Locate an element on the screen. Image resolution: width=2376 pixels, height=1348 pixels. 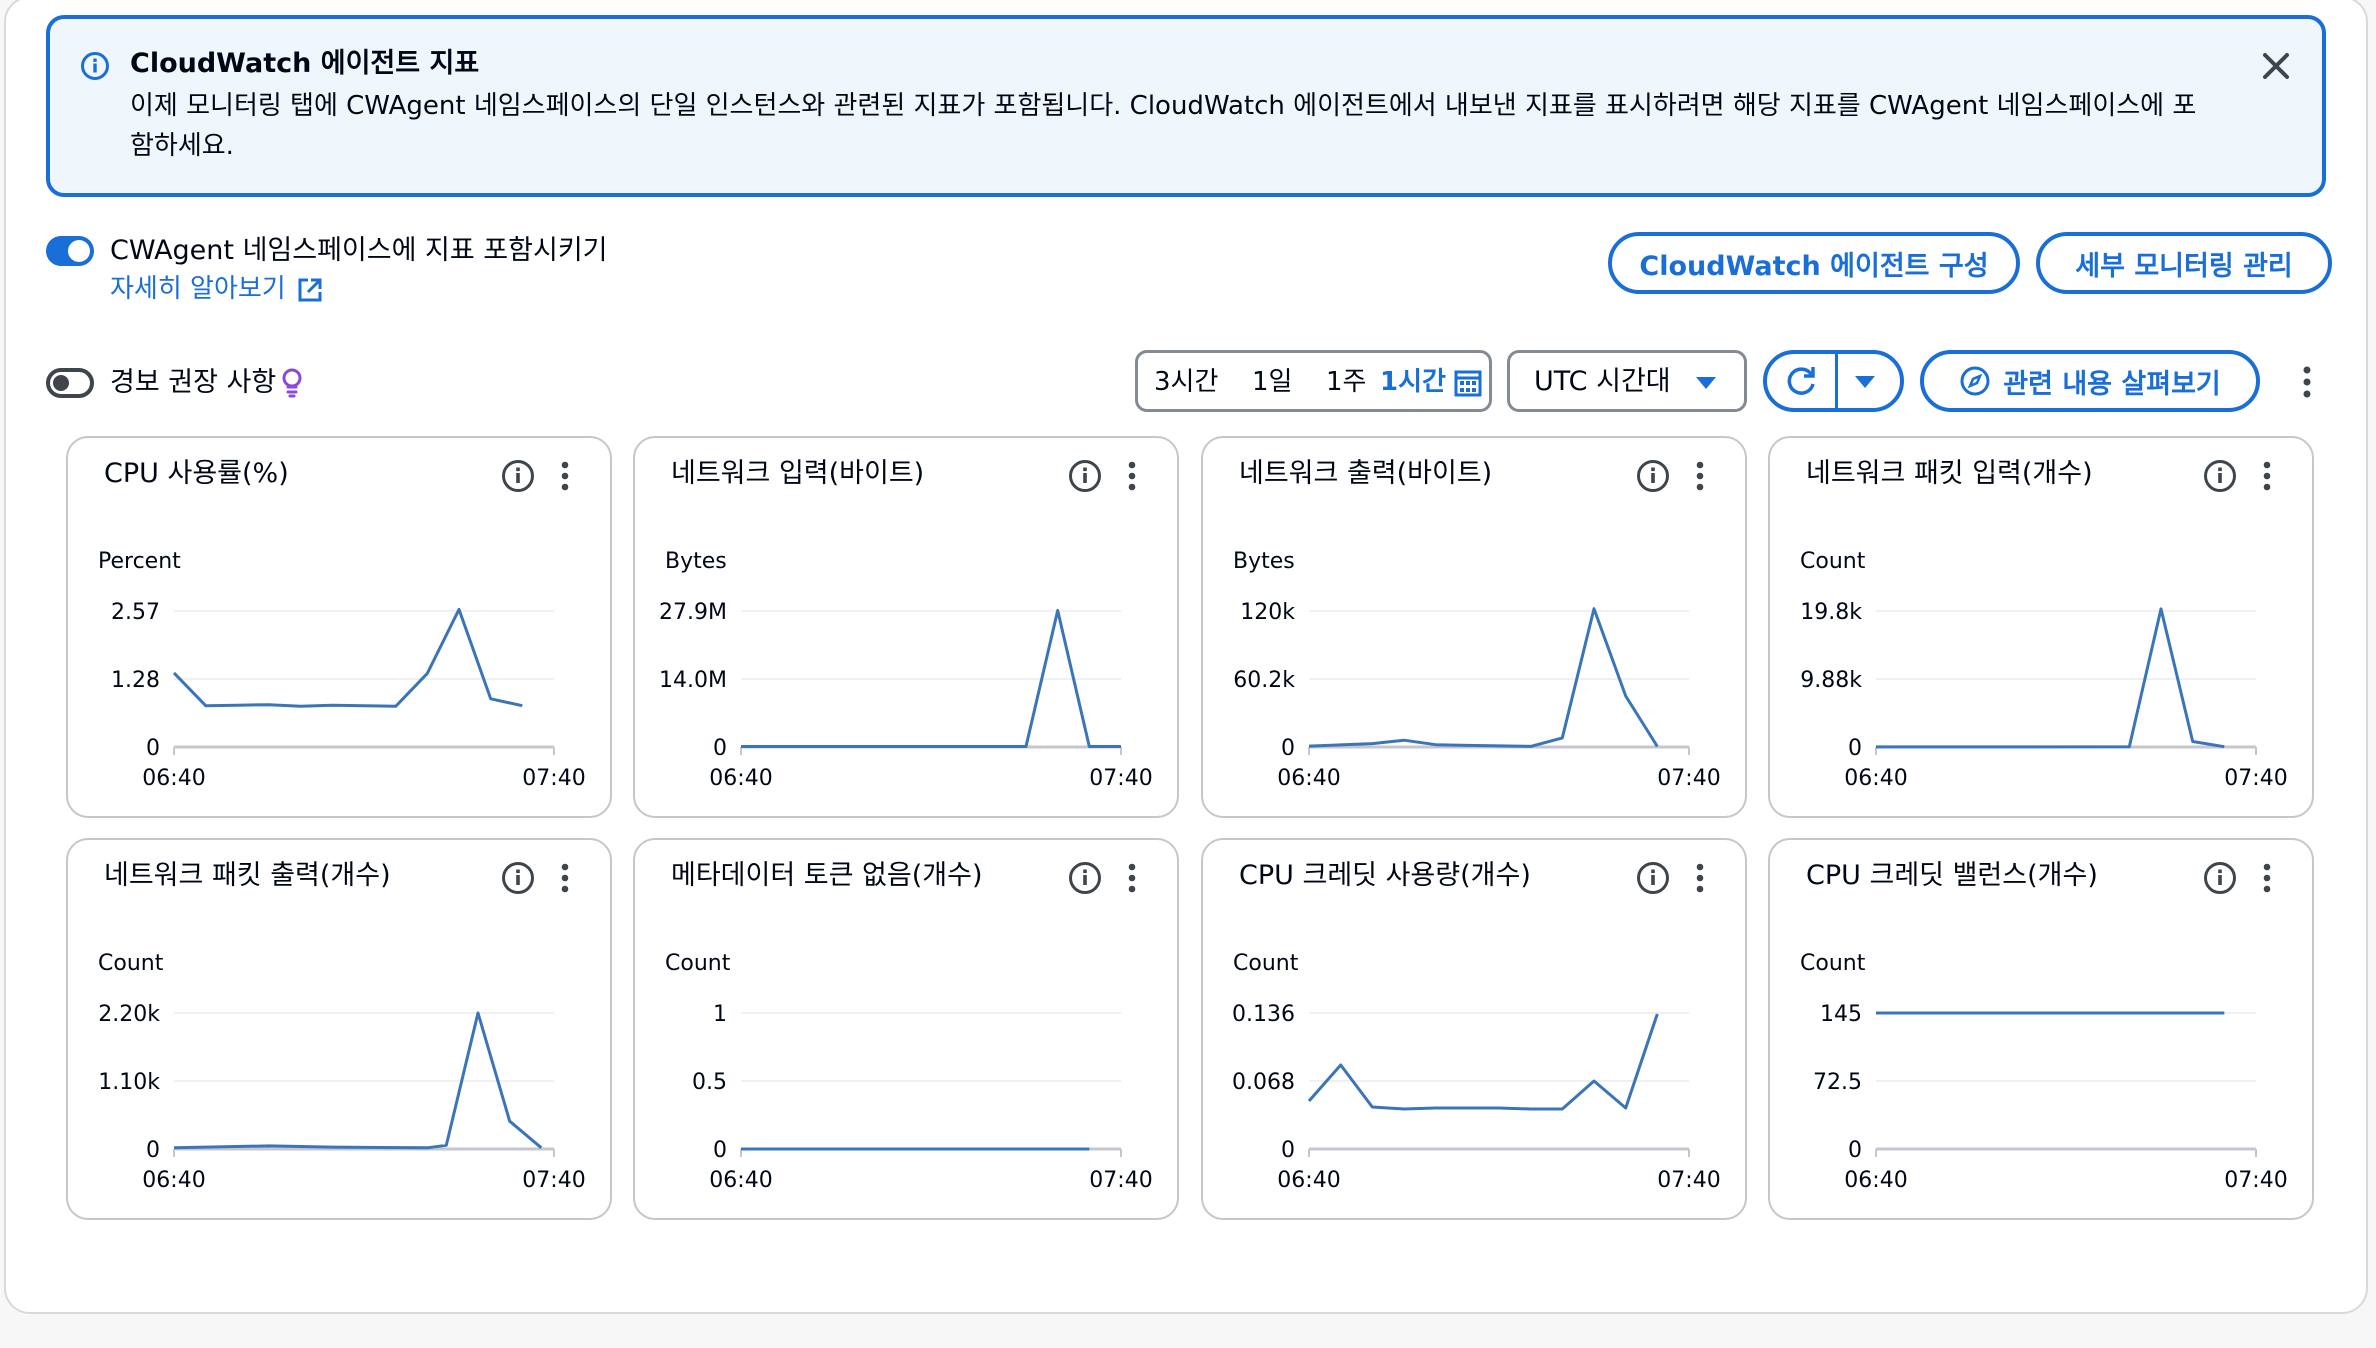
metric-card: CPU 크레딧 밸런스(개수) Count 145 72.5 0 06:40 07:40 is located at coordinates (2041, 1029).